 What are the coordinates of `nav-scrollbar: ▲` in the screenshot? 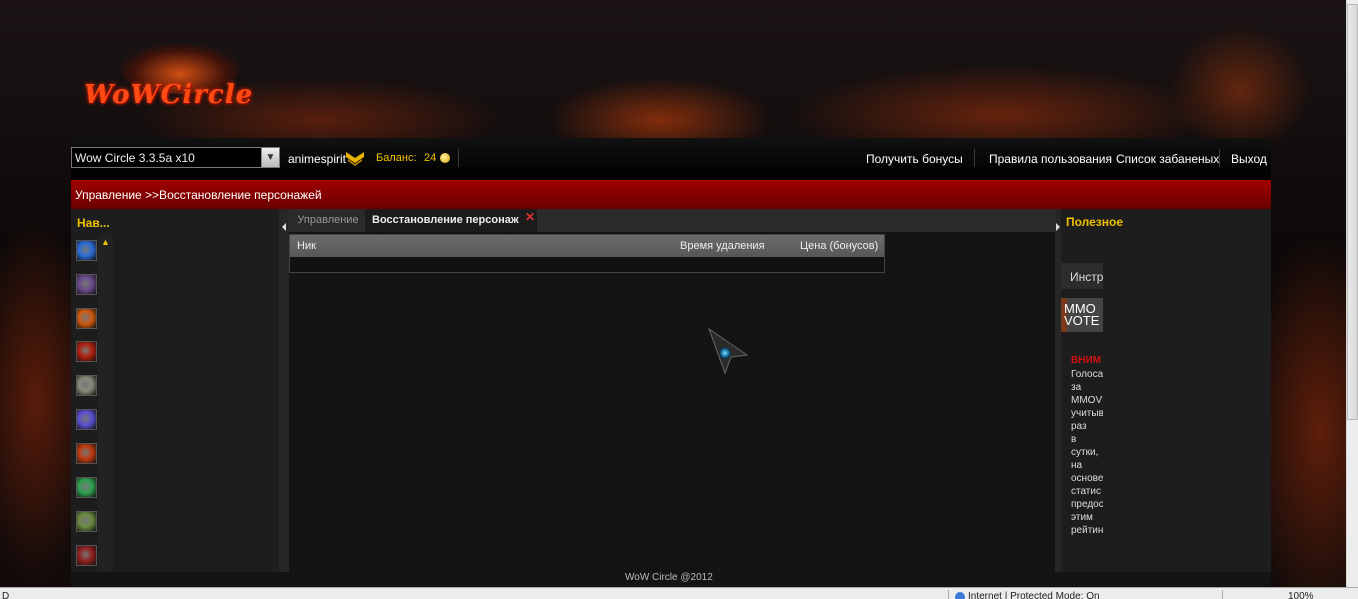 It's located at (105, 403).